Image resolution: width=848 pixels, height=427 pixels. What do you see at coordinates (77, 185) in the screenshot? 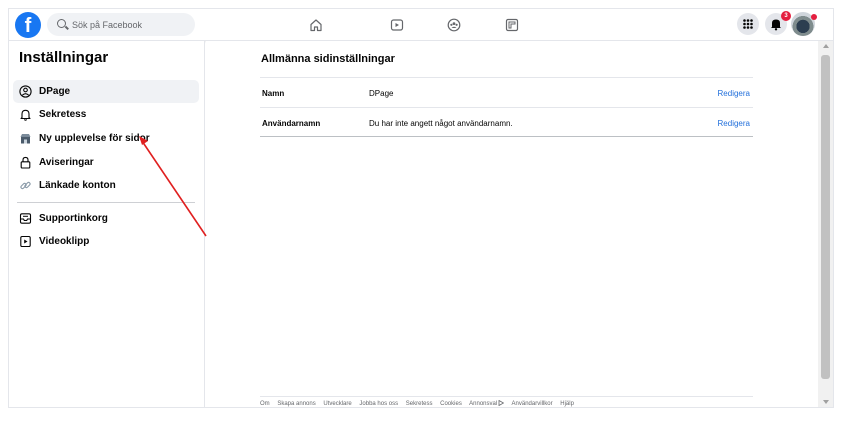
I see `sidebar-item-label: Länkade konton` at bounding box center [77, 185].